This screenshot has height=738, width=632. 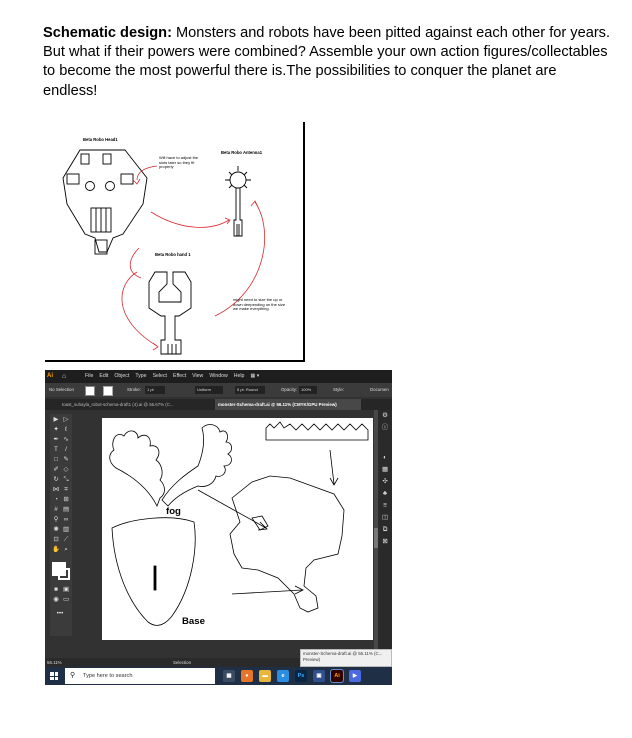 I want to click on slice-tool-icon: ⟋, so click(x=66, y=540).